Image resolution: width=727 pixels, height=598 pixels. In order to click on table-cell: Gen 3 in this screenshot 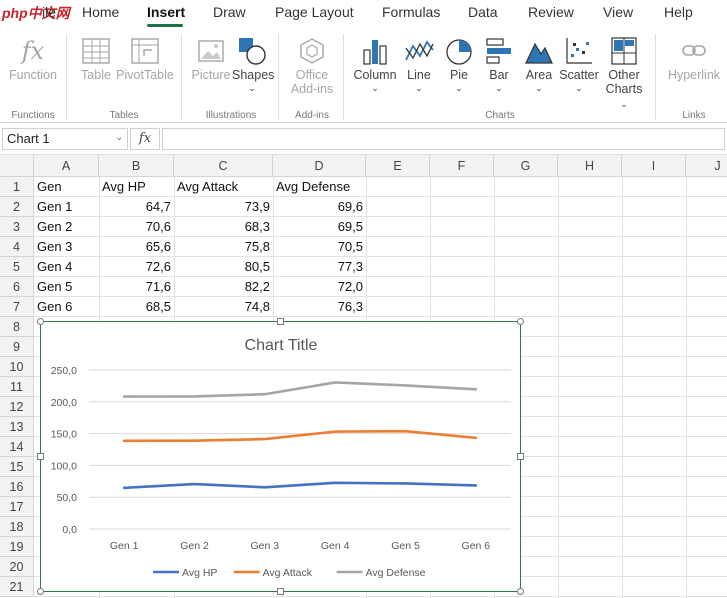, I will do `click(66, 247)`.